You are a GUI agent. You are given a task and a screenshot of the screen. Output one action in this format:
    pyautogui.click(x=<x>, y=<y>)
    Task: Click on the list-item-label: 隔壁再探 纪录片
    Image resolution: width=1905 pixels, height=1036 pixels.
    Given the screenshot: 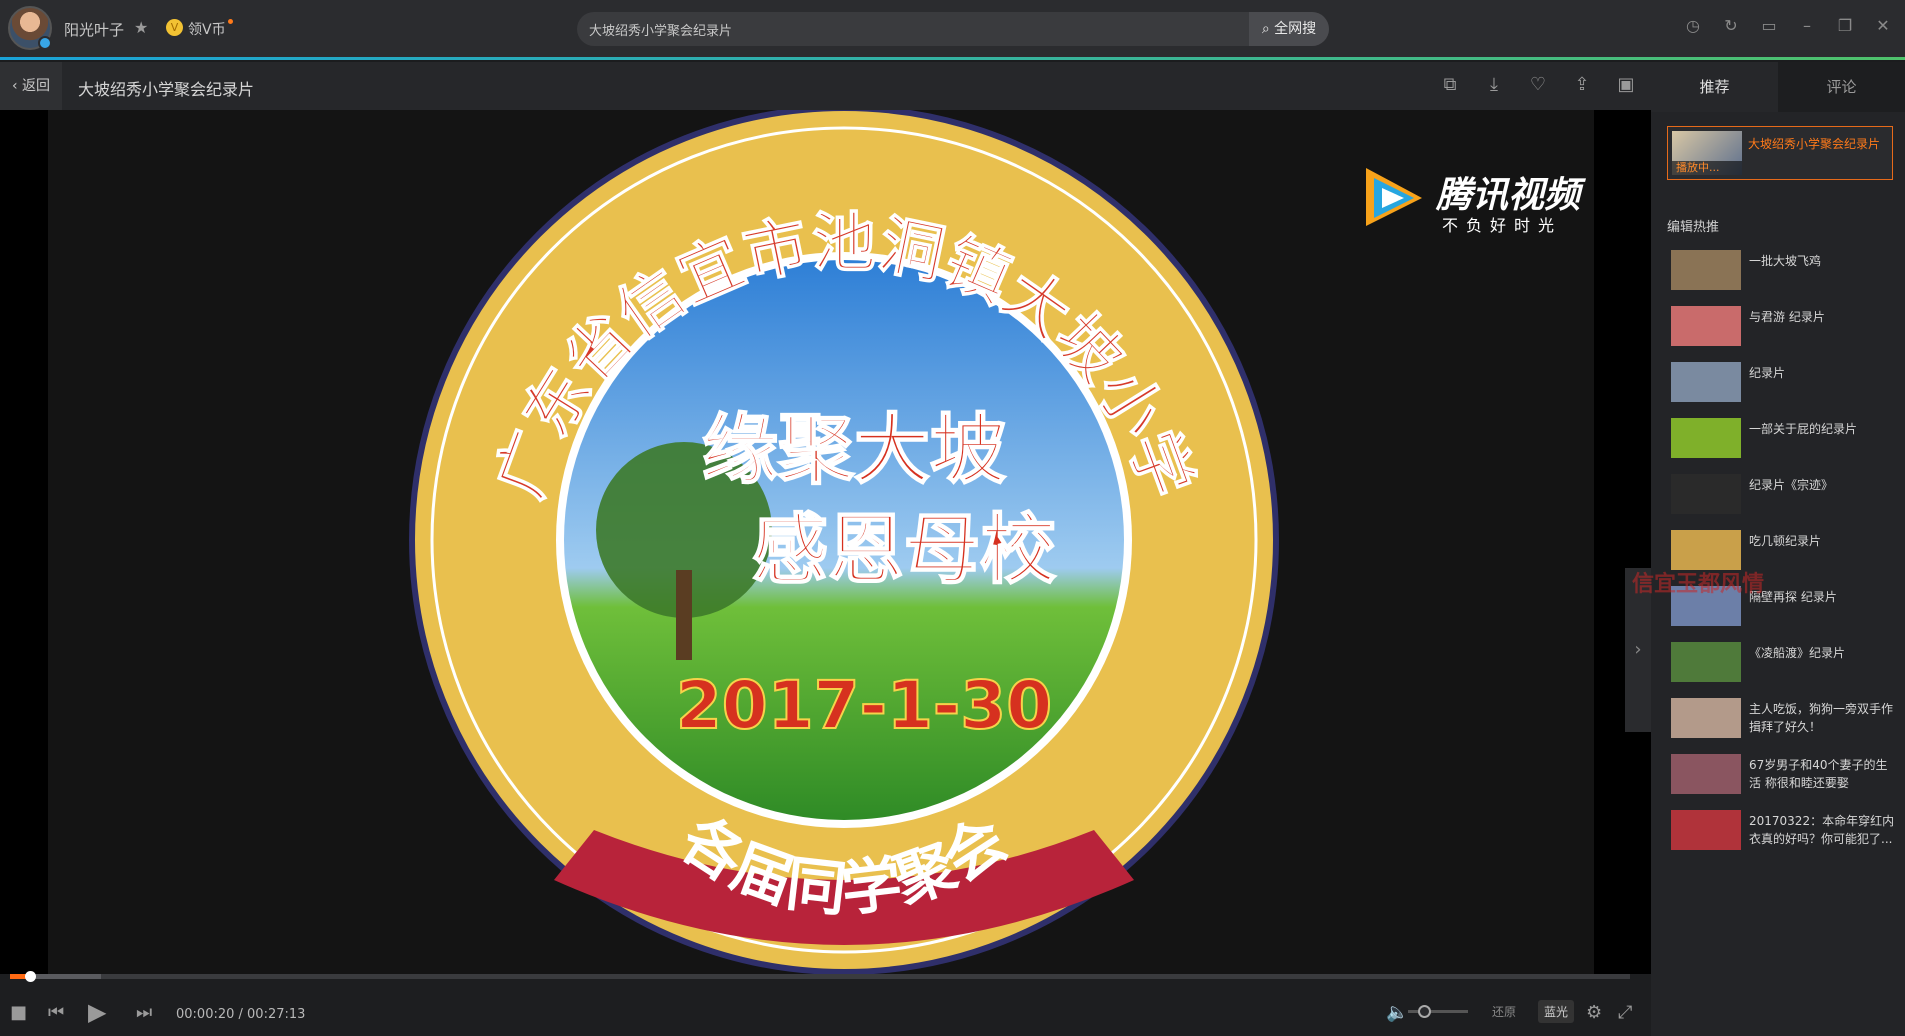 What is the action you would take?
    pyautogui.click(x=1793, y=597)
    